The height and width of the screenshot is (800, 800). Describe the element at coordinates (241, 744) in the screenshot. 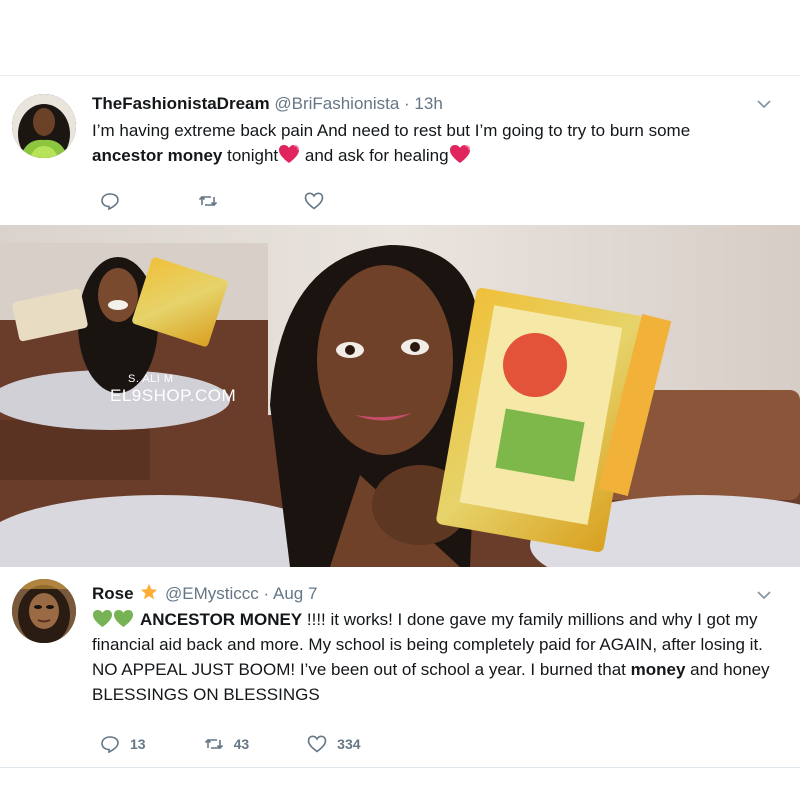

I see `retweet-count: 43` at that location.